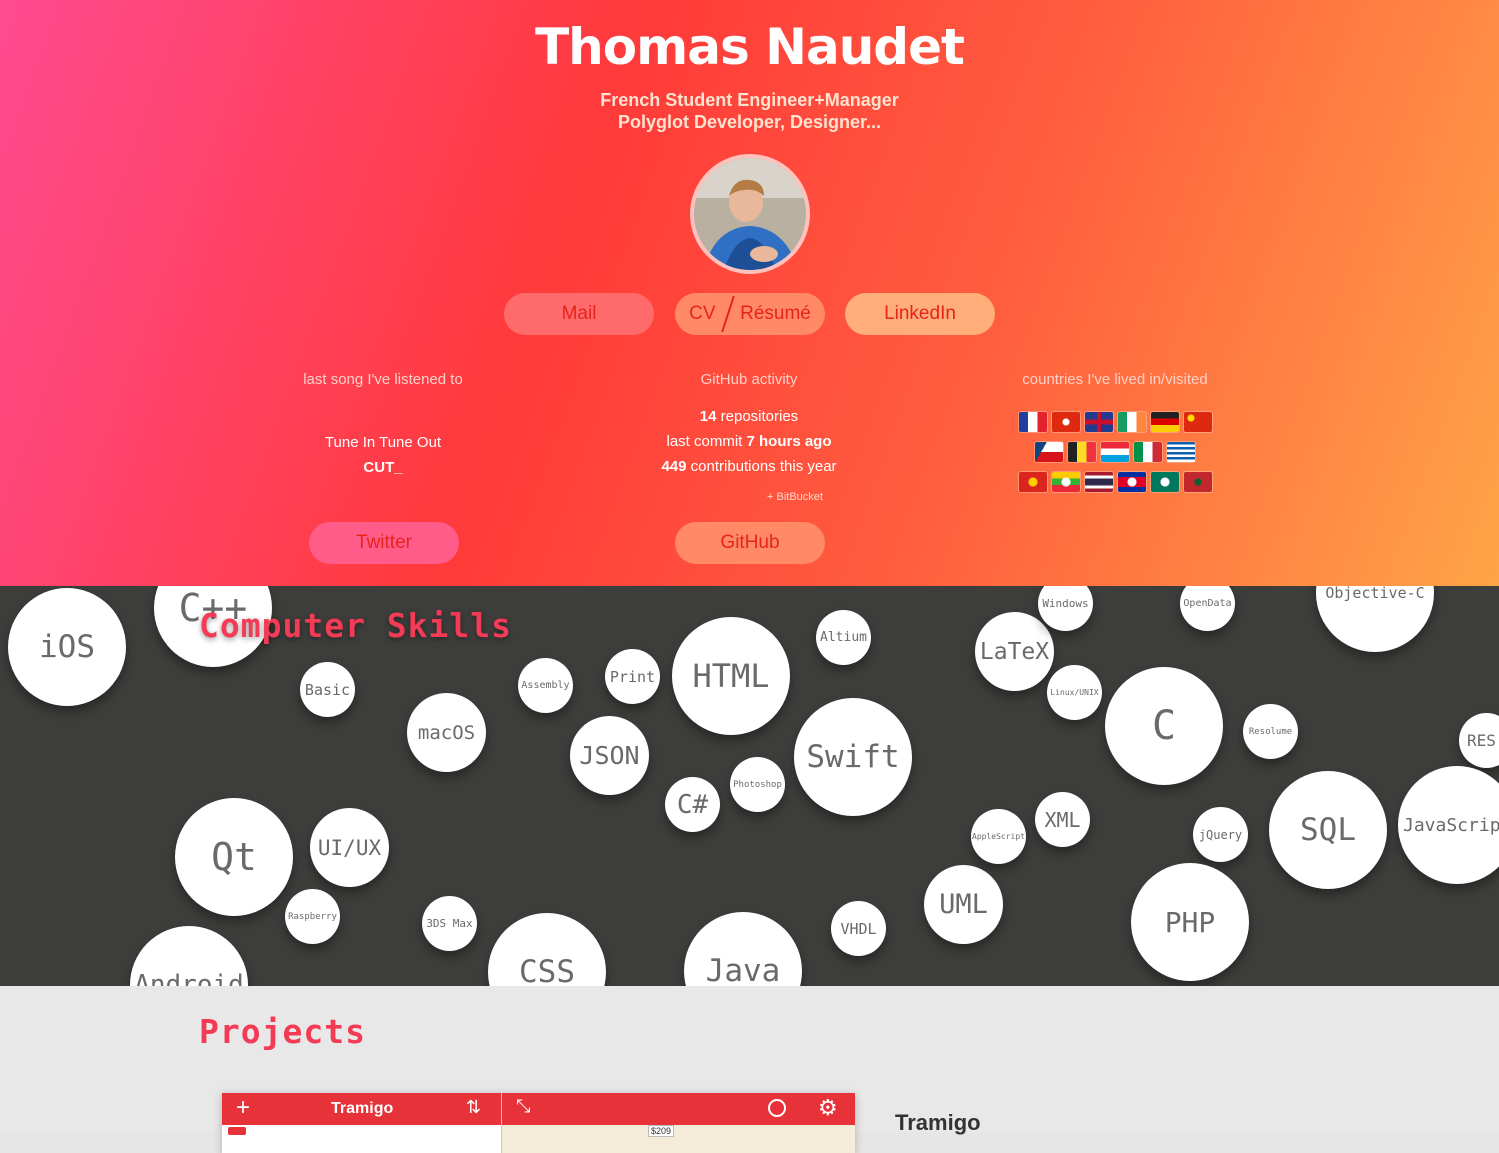  What do you see at coordinates (383, 467) in the screenshot?
I see `song-artist: CUT_` at bounding box center [383, 467].